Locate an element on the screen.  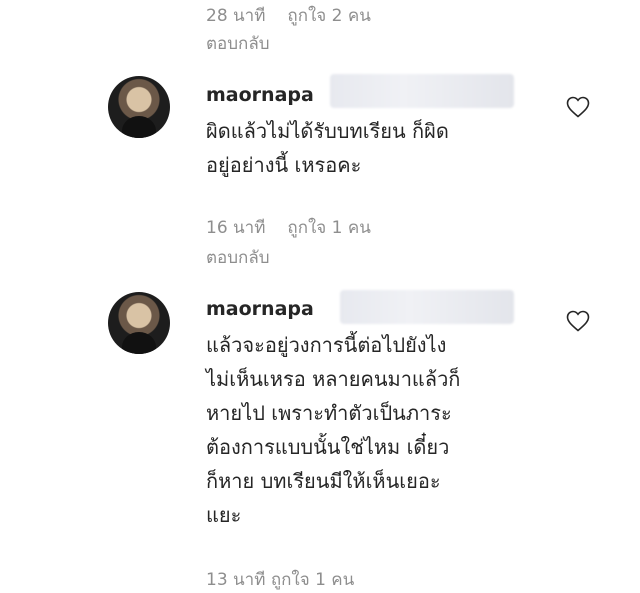
comment-line: แล้วจะอยู่วงการนี้ต่อไปยังไง is located at coordinates (326, 345).